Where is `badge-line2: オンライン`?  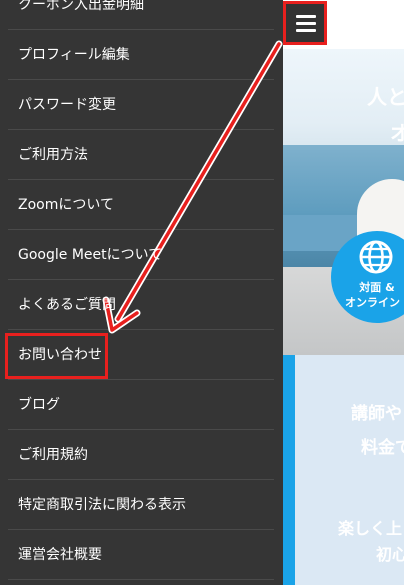 badge-line2: オンライン is located at coordinates (372, 302).